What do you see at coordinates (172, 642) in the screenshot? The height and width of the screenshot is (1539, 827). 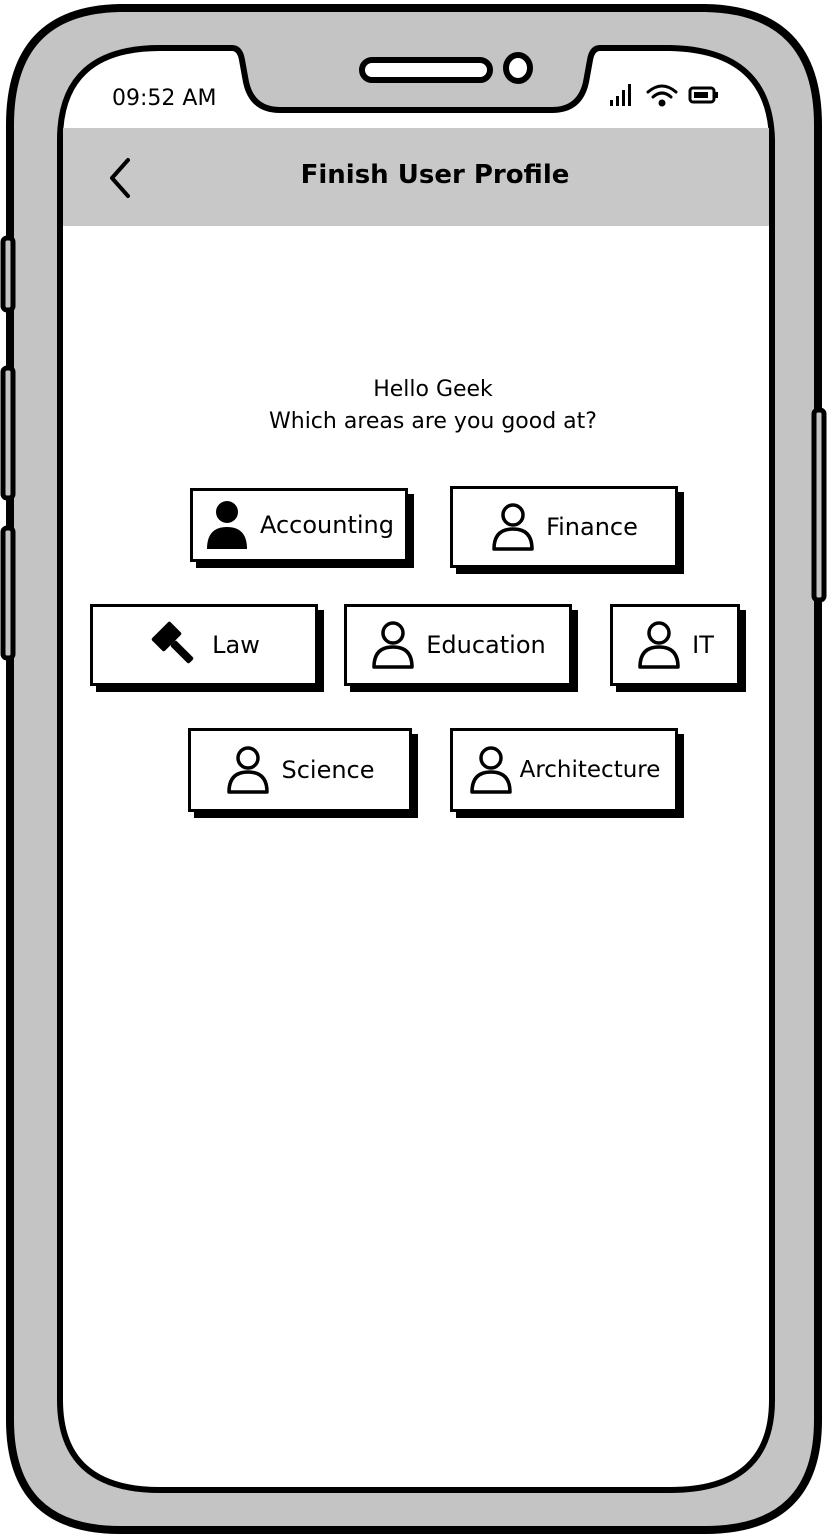 I see `gavel-icon` at bounding box center [172, 642].